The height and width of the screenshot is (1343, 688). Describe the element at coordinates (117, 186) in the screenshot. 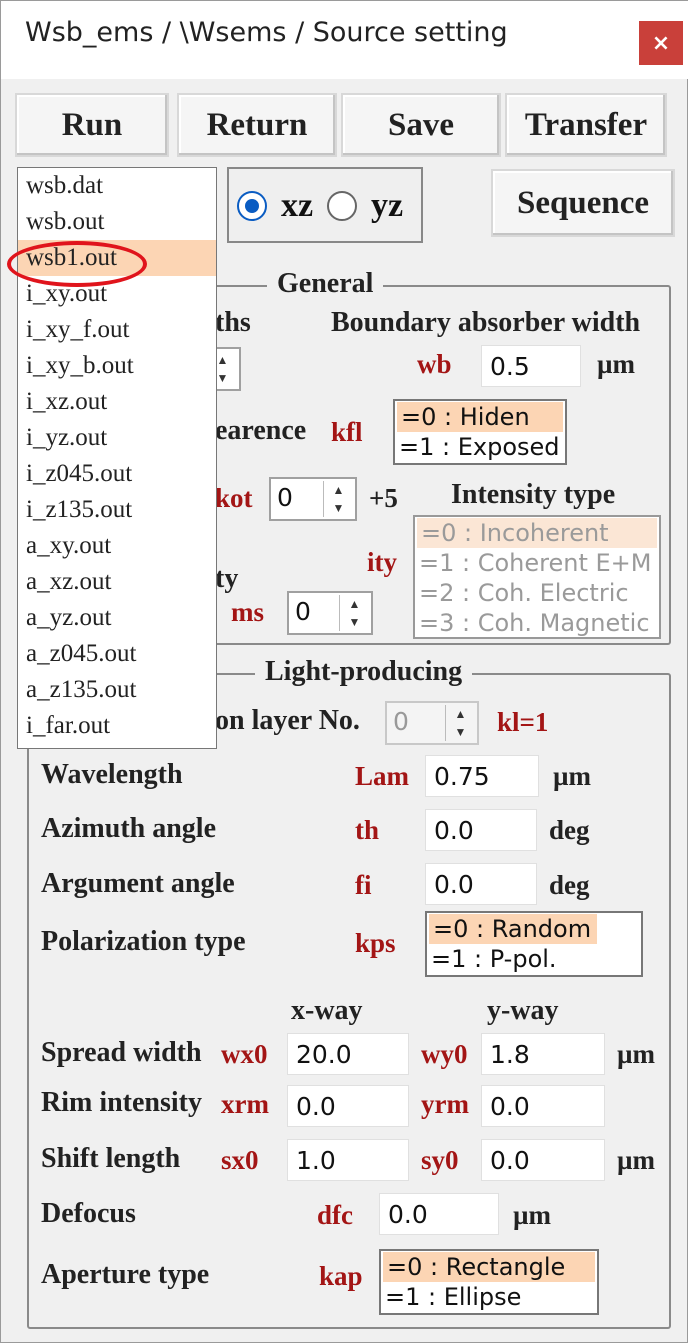

I see `file-list-item: wsb.dat` at that location.